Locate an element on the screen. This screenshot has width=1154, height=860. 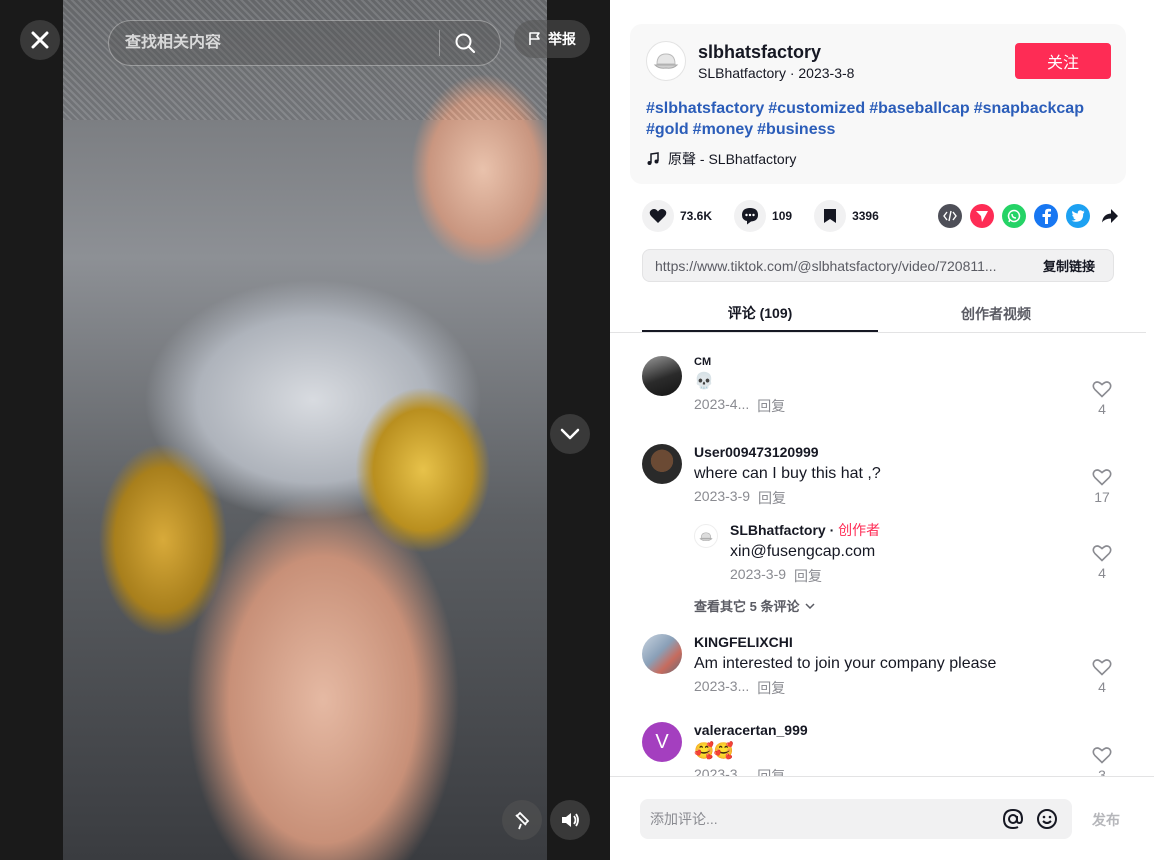
tab-comments: 评论 (109) is located at coordinates (760, 314).